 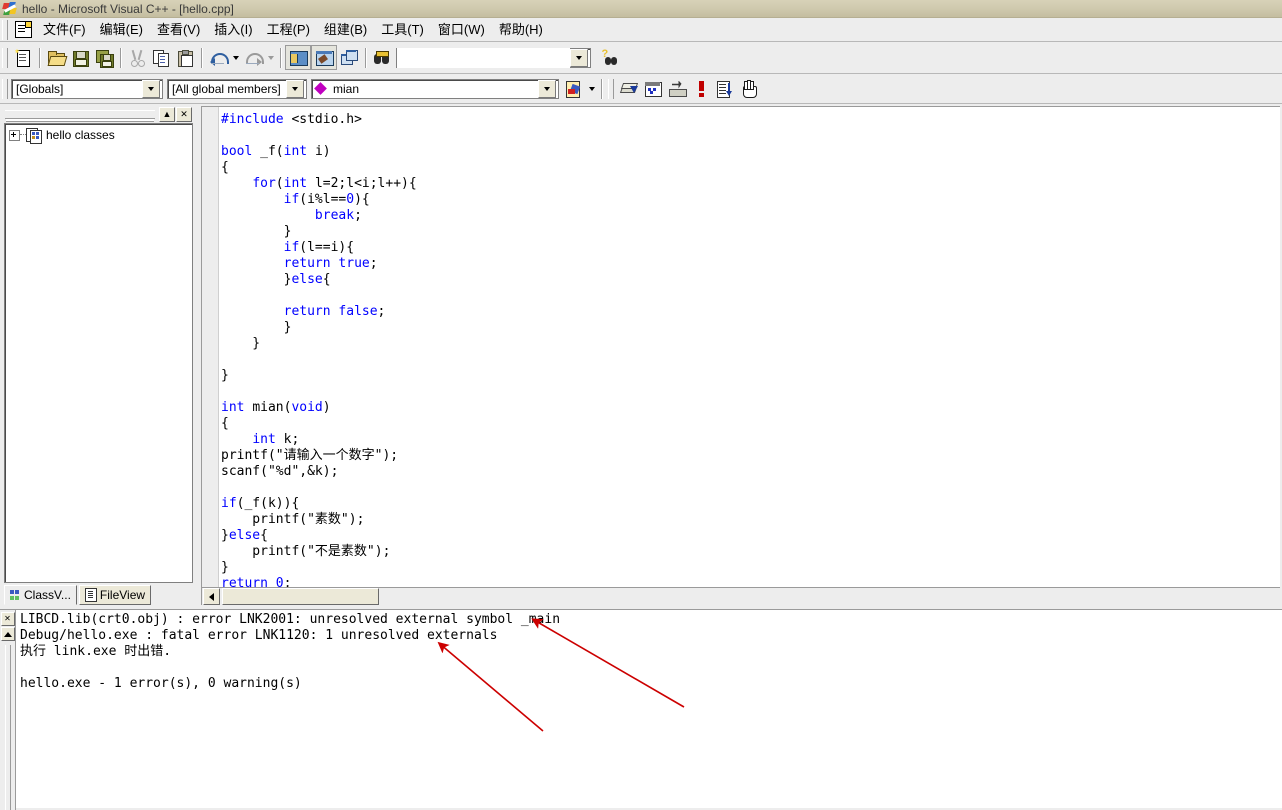 I want to click on undo-button, so click(x=218, y=57).